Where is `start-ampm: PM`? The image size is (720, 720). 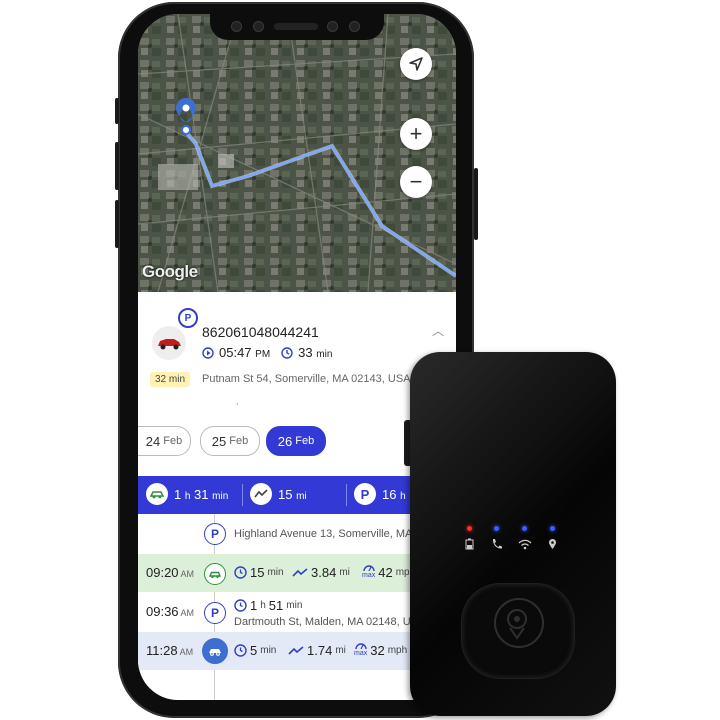 start-ampm: PM is located at coordinates (263, 354).